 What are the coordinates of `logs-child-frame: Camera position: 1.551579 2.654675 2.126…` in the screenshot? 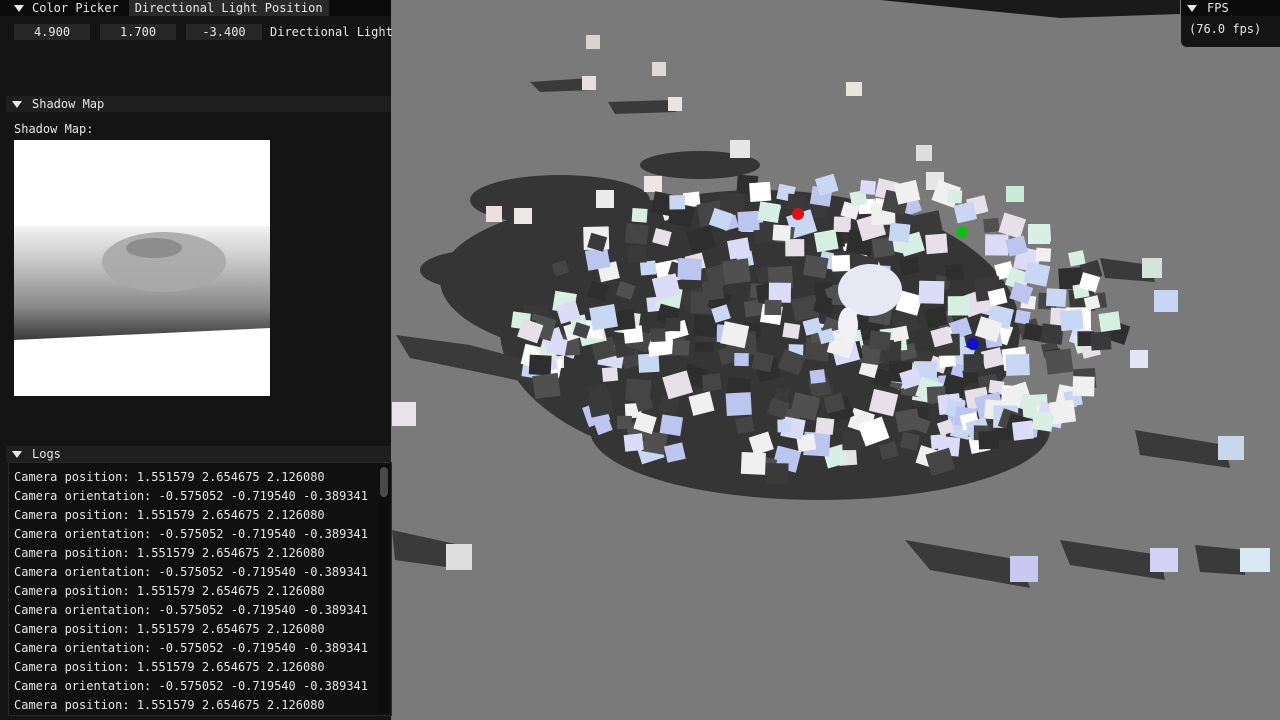 It's located at (200, 589).